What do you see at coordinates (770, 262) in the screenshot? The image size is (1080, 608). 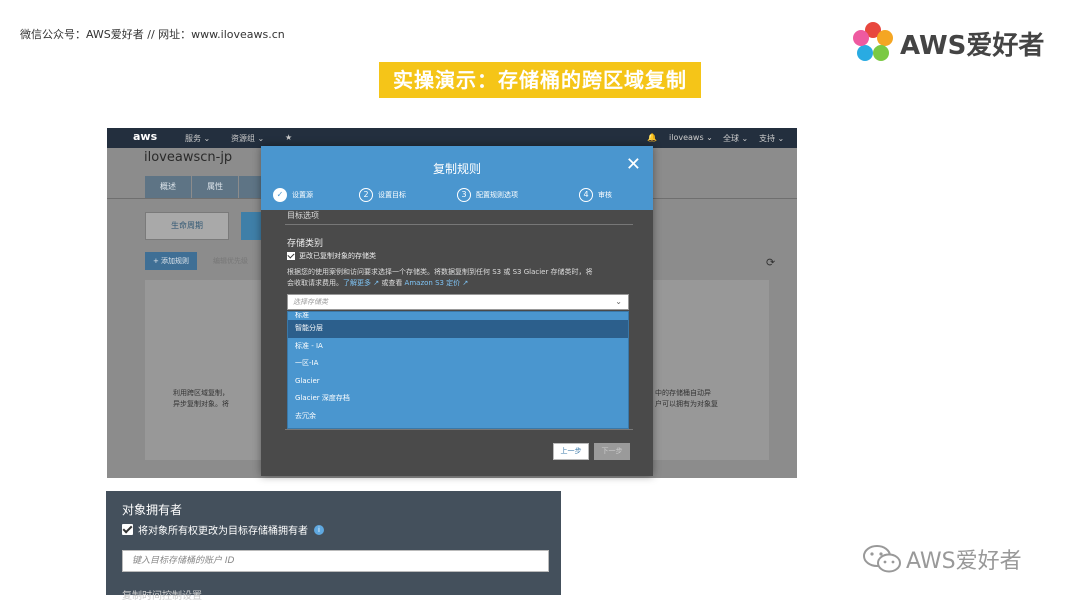 I see `refresh-icon: ⟳` at bounding box center [770, 262].